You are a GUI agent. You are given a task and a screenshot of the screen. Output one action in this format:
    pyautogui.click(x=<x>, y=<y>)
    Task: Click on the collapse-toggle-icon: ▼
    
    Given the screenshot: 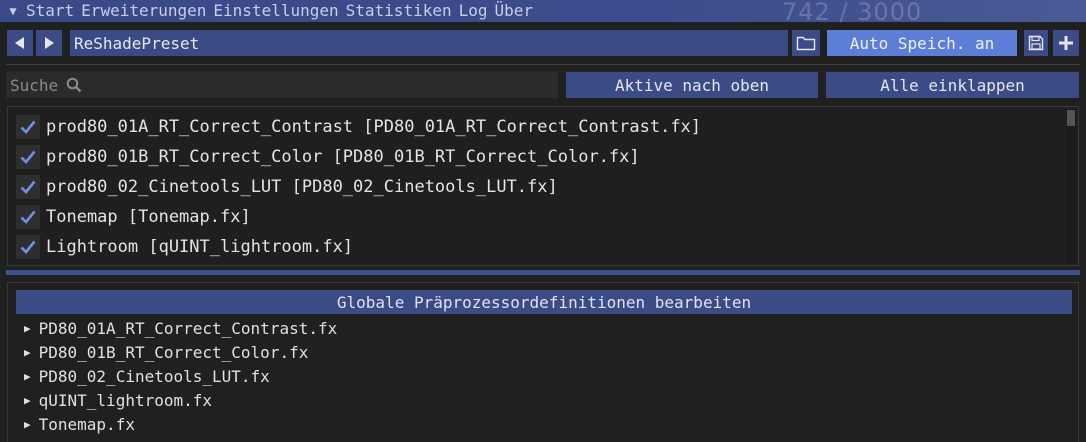 What is the action you would take?
    pyautogui.click(x=13, y=11)
    